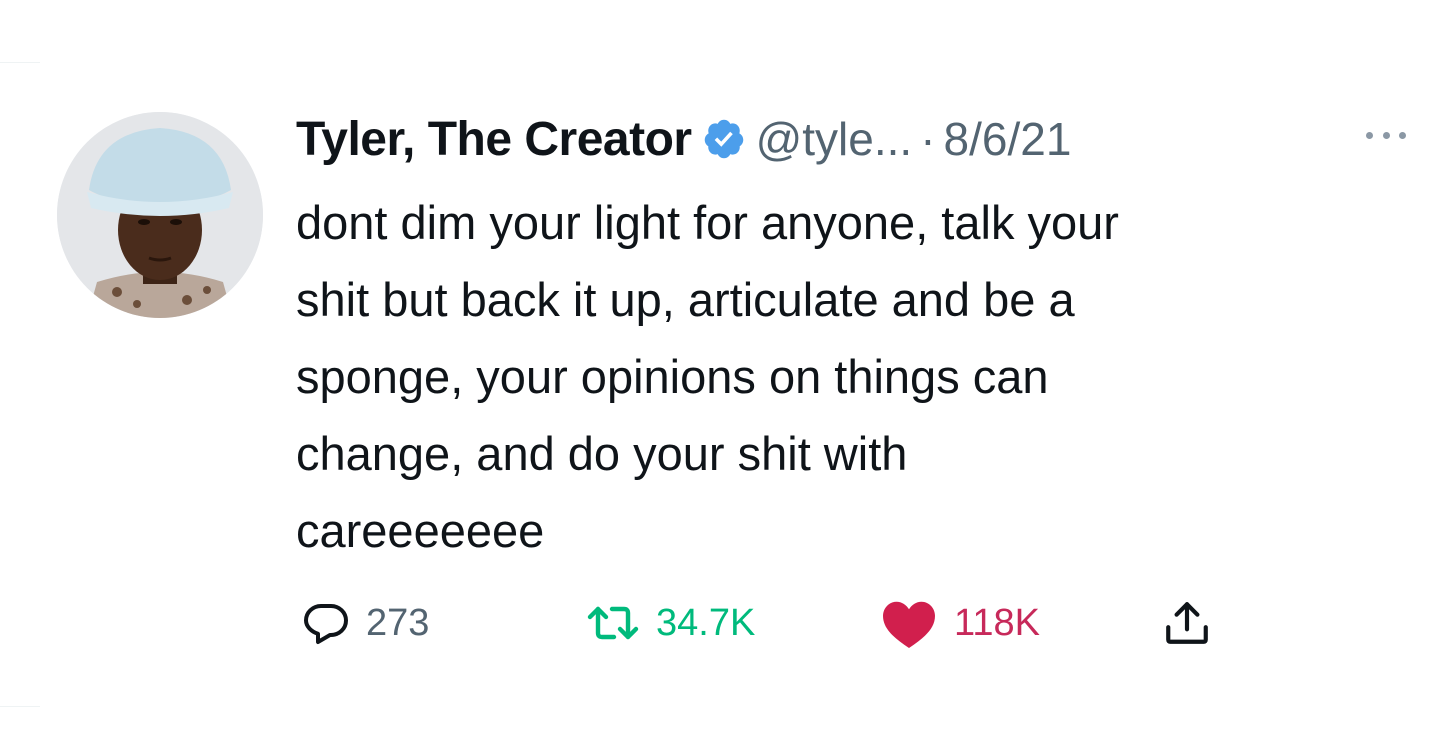 The height and width of the screenshot is (752, 1434). What do you see at coordinates (997, 622) in the screenshot?
I see `like-count: 118K` at bounding box center [997, 622].